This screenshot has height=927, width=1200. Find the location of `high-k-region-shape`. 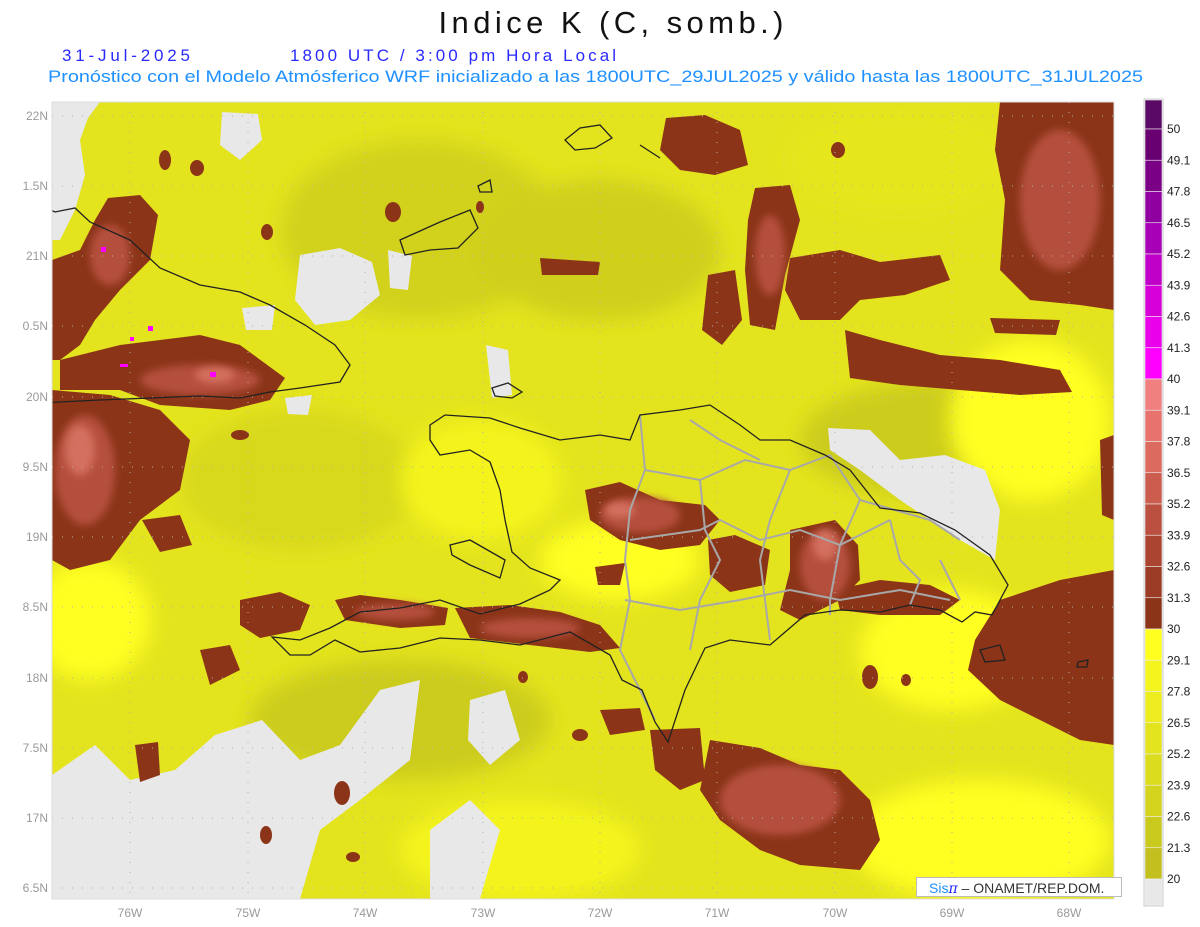

high-k-region-shape is located at coordinates (1107, 477).